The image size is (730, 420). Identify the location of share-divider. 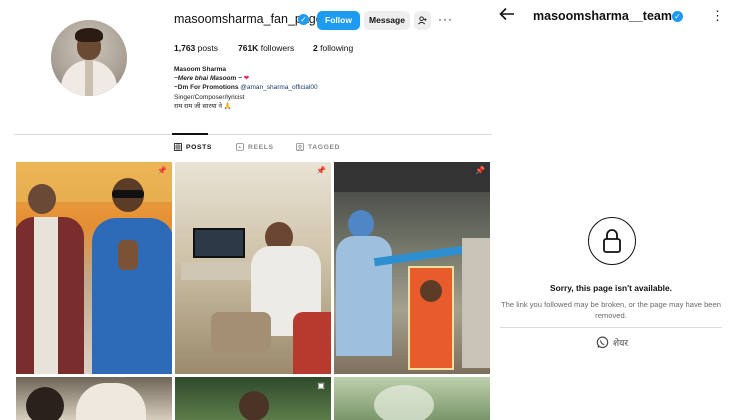
(611, 327).